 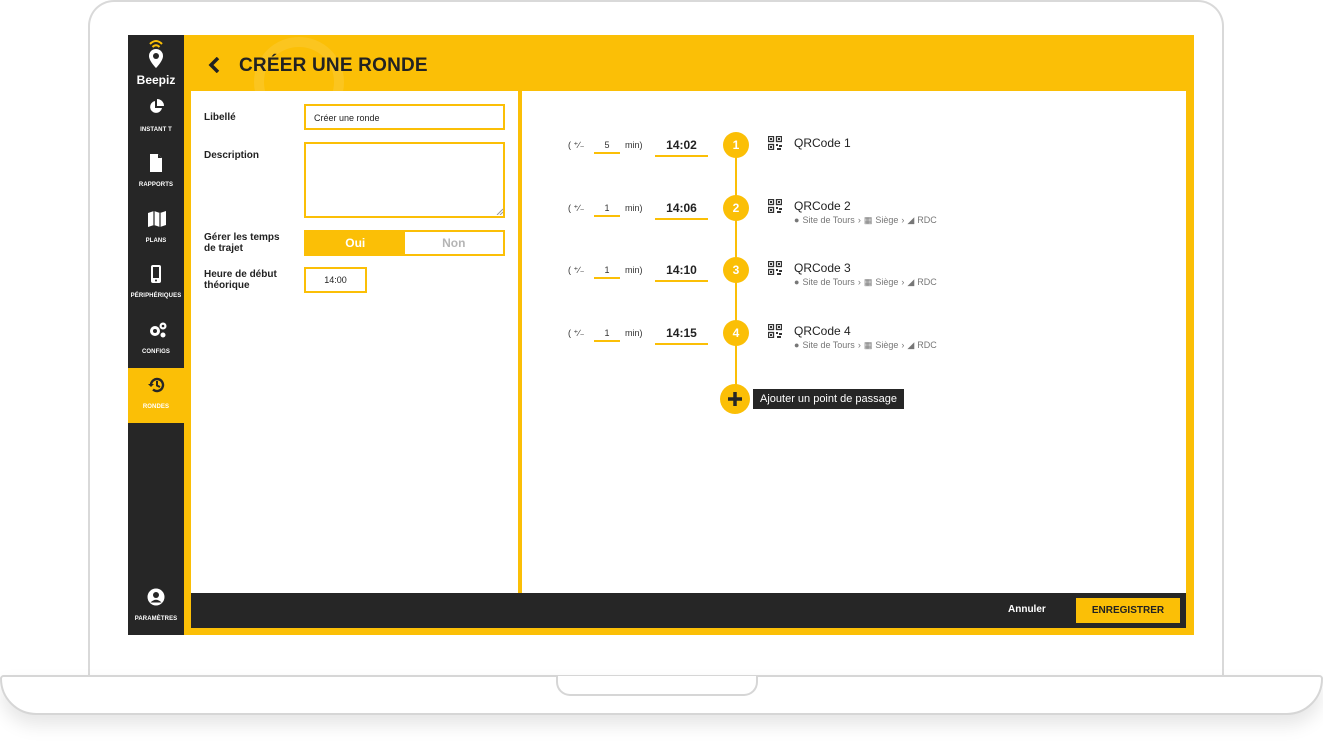 I want to click on checkpoint-name: QRCode 2, so click(x=822, y=206).